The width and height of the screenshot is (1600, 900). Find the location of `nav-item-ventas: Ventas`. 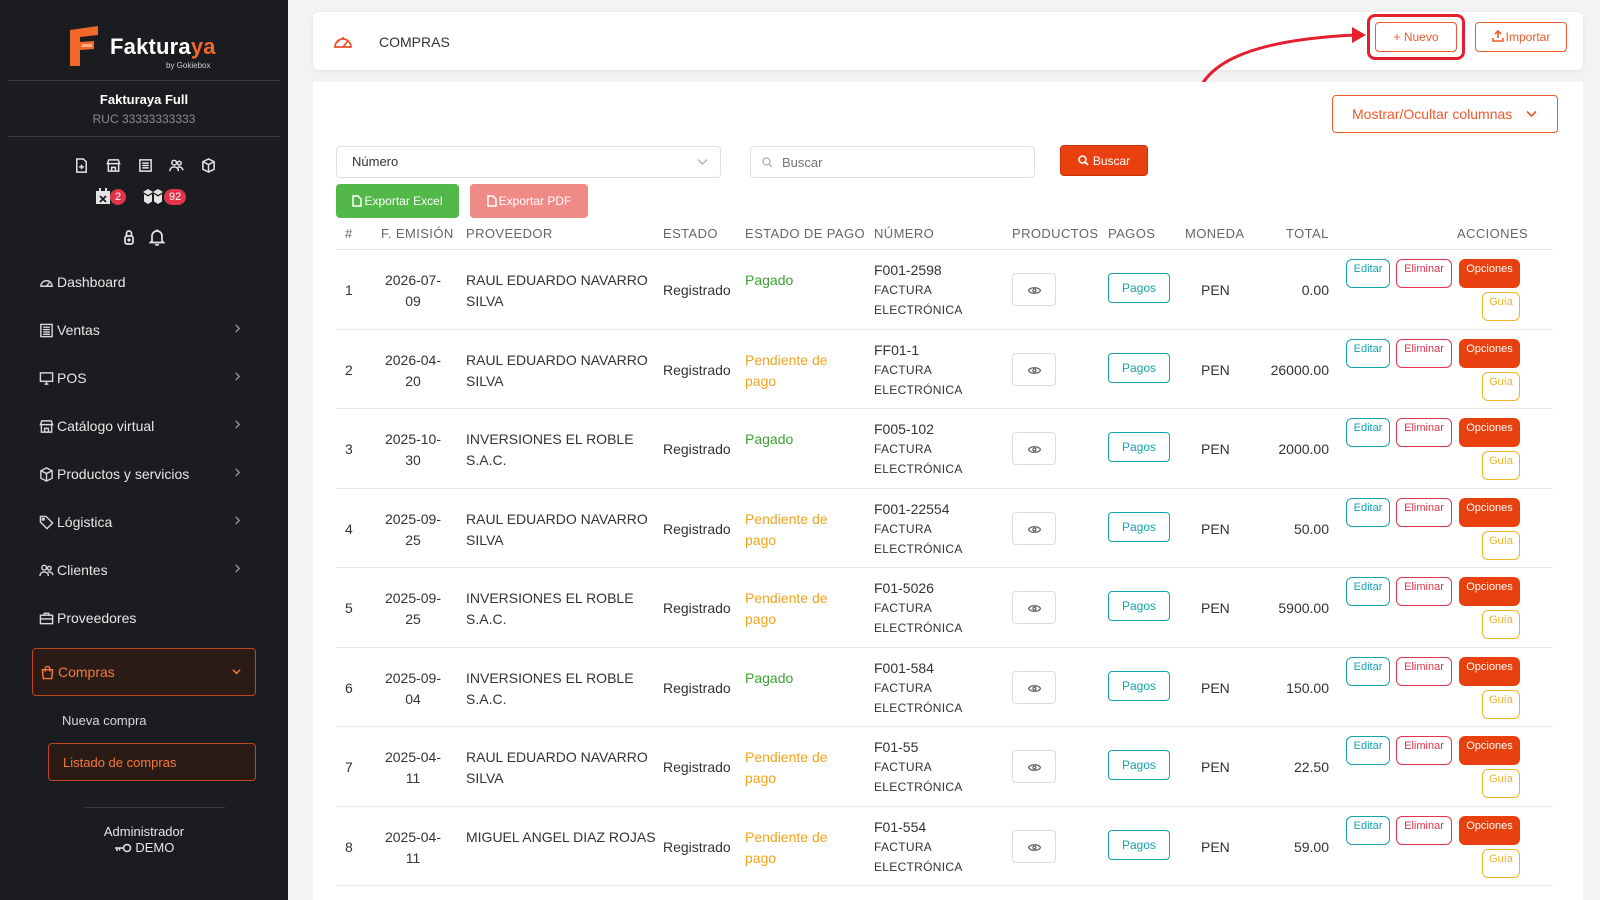

nav-item-ventas: Ventas is located at coordinates (144, 330).